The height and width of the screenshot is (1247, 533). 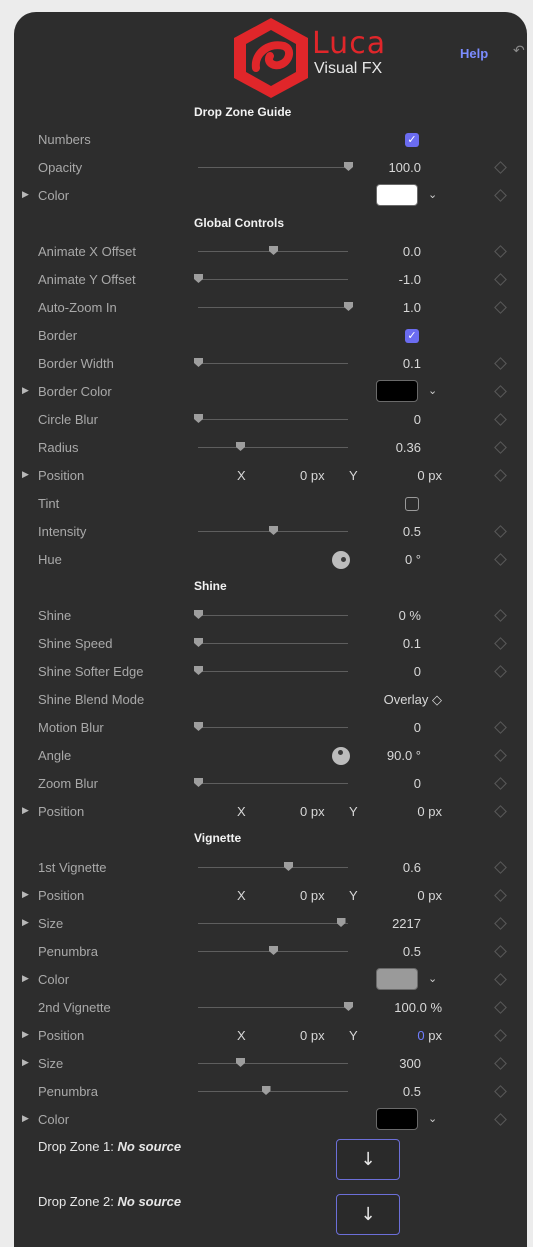 What do you see at coordinates (271, 670) in the screenshot?
I see `shine-softer-edge-slider` at bounding box center [271, 670].